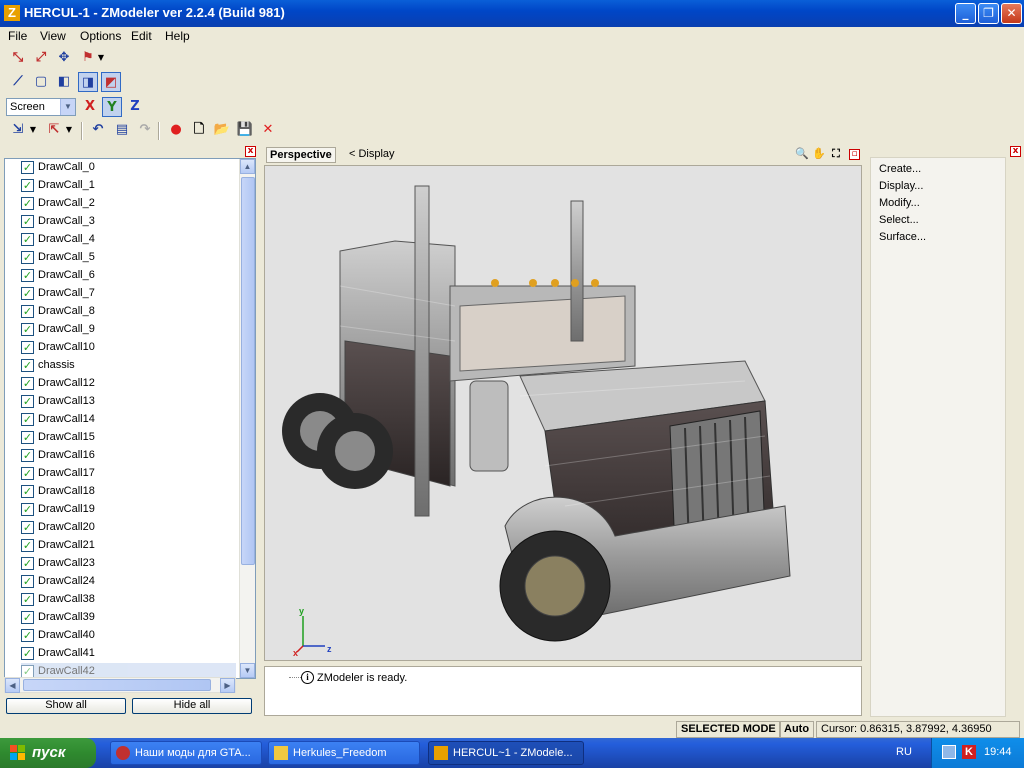 The image size is (1024, 768). I want to click on dropdown-arrow-icon: ▼, so click(101, 58).